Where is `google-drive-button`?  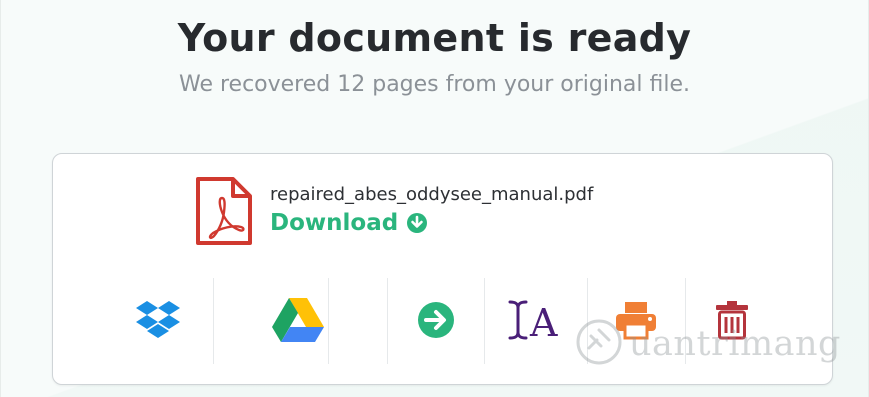 google-drive-button is located at coordinates (297, 322).